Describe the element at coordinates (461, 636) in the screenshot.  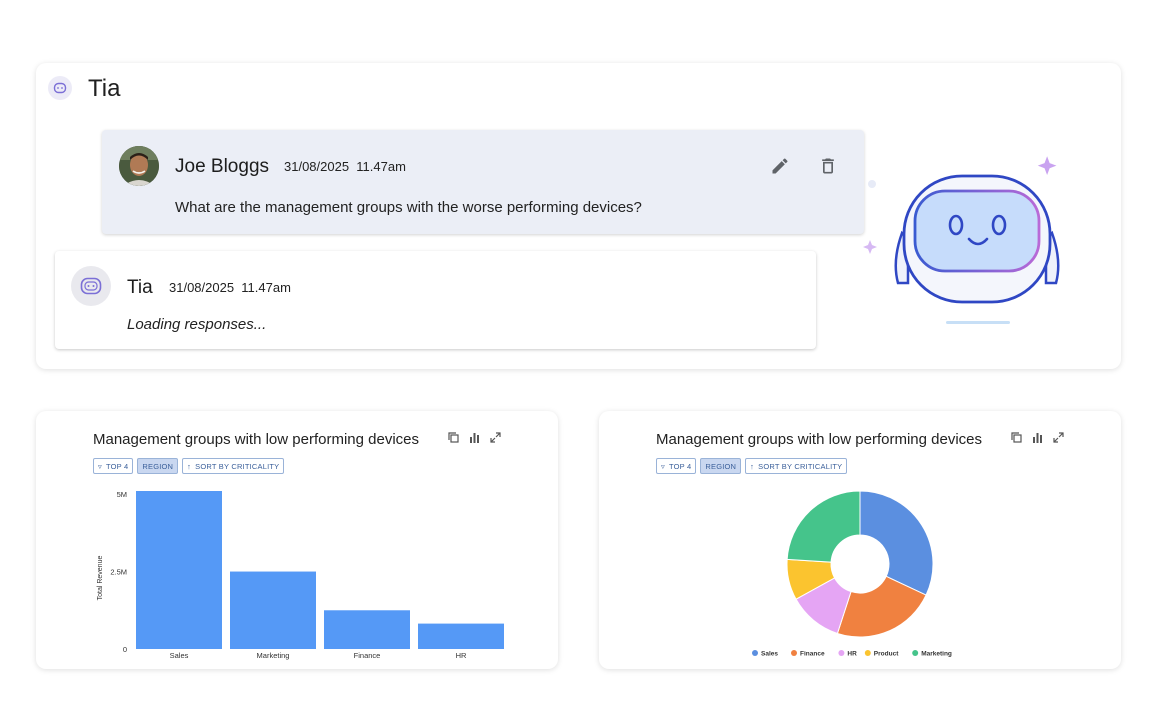
I see `bar-hr` at that location.